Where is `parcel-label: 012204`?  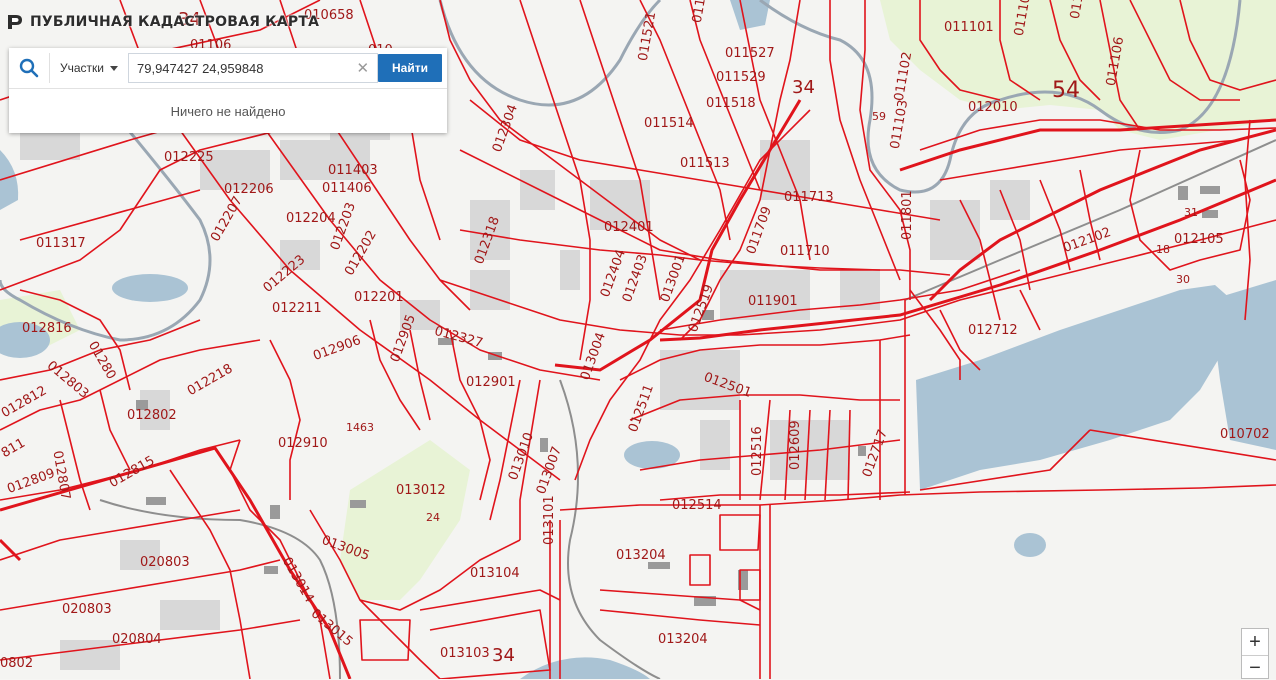 parcel-label: 012204 is located at coordinates (311, 218).